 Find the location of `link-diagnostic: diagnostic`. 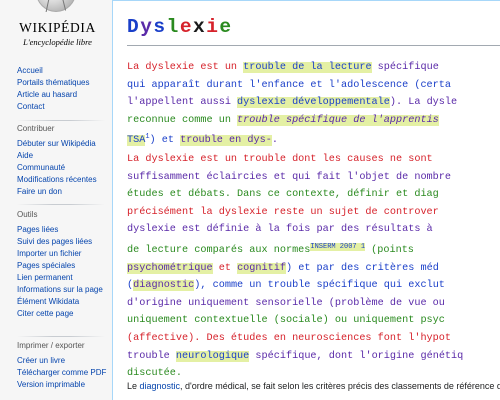

link-diagnostic: diagnostic is located at coordinates (164, 286).